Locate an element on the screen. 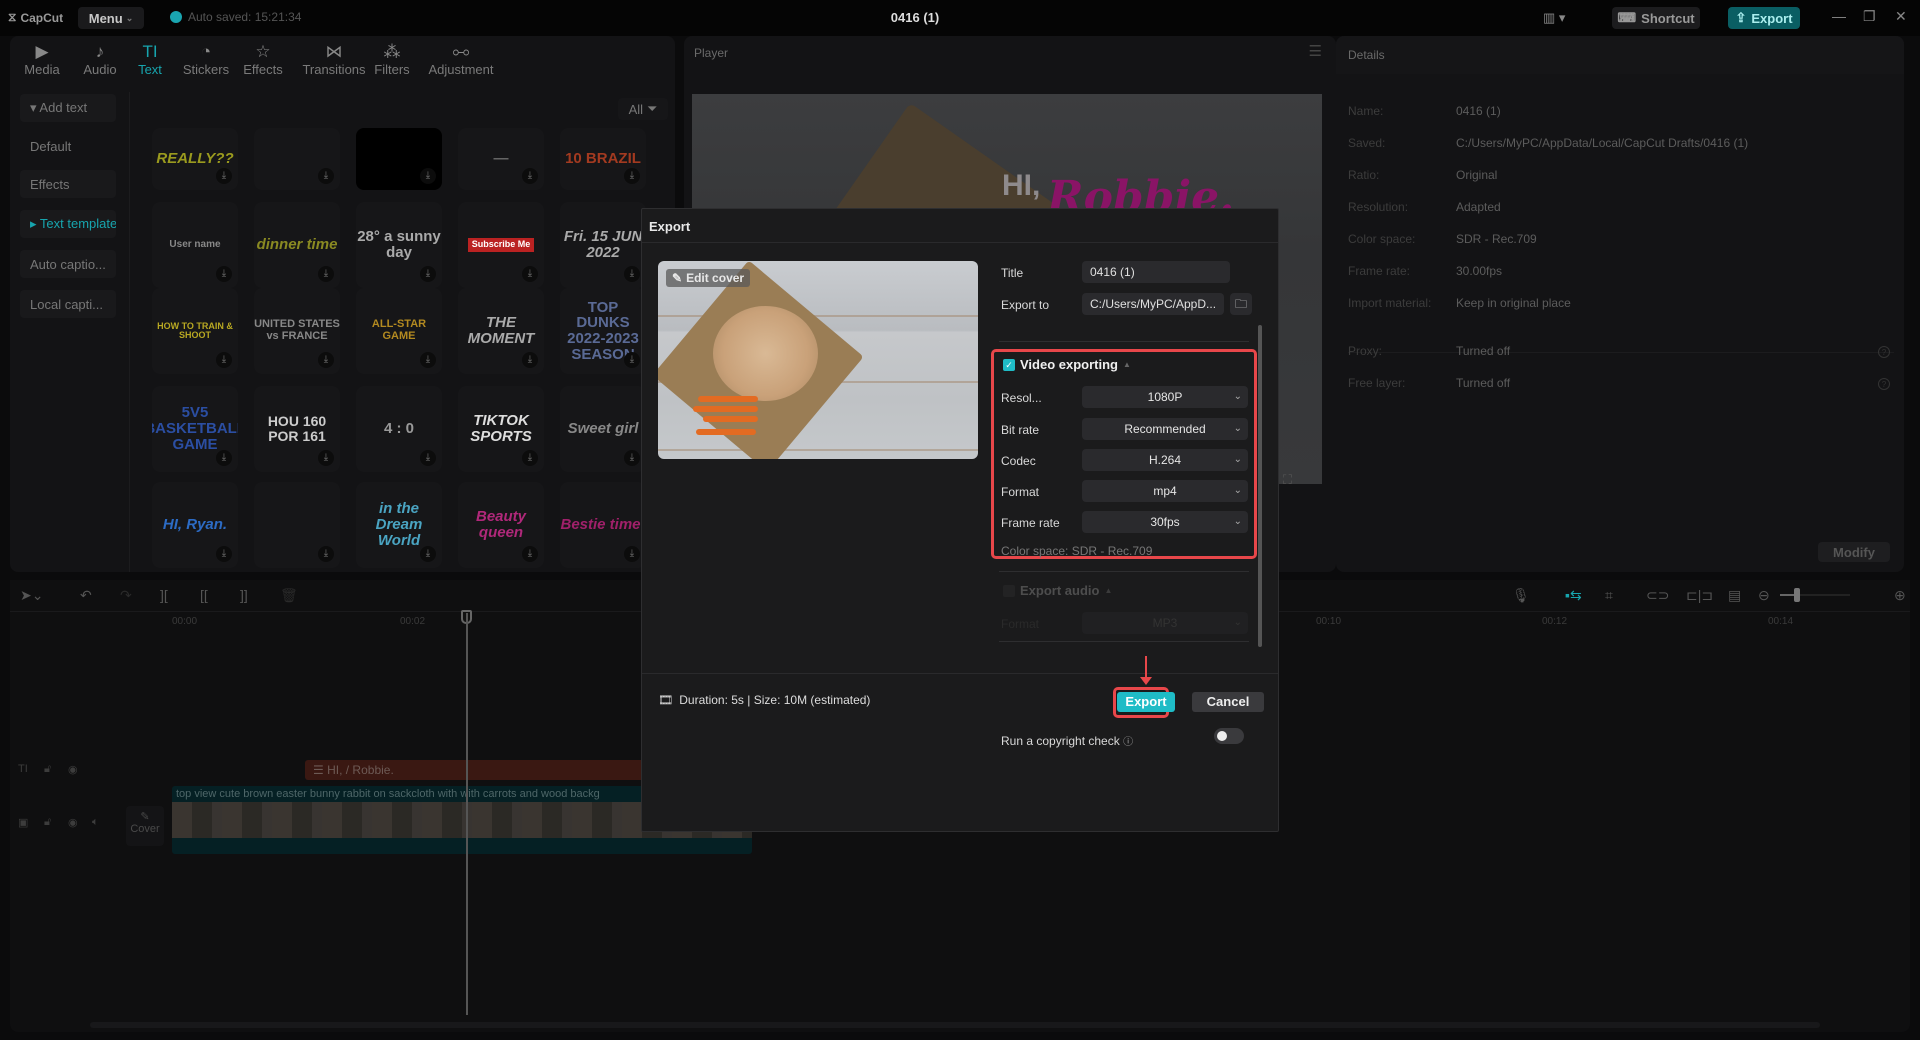  resolution-select: 1080P ⌄ is located at coordinates (1165, 397).